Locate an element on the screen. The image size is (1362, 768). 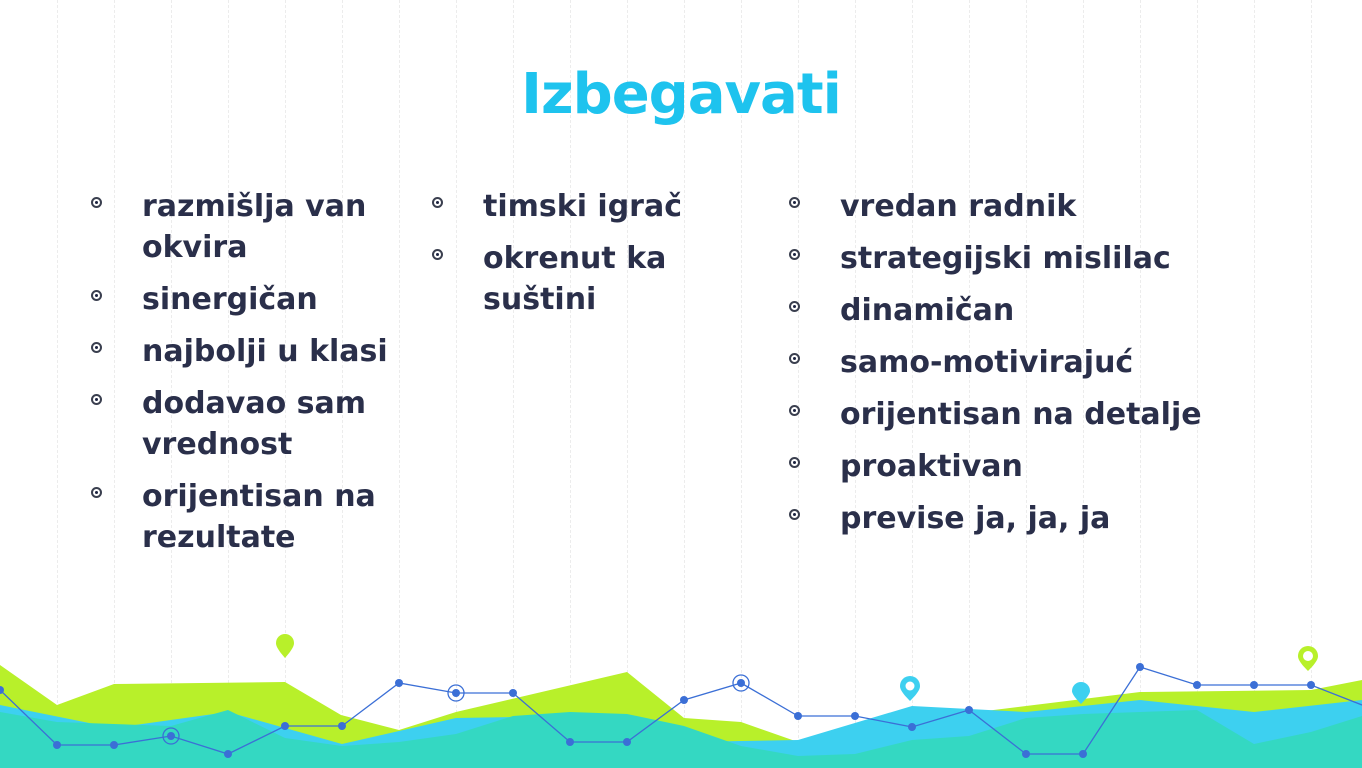
bullet-text: strategijski mislilac is located at coordinates (1005, 258).